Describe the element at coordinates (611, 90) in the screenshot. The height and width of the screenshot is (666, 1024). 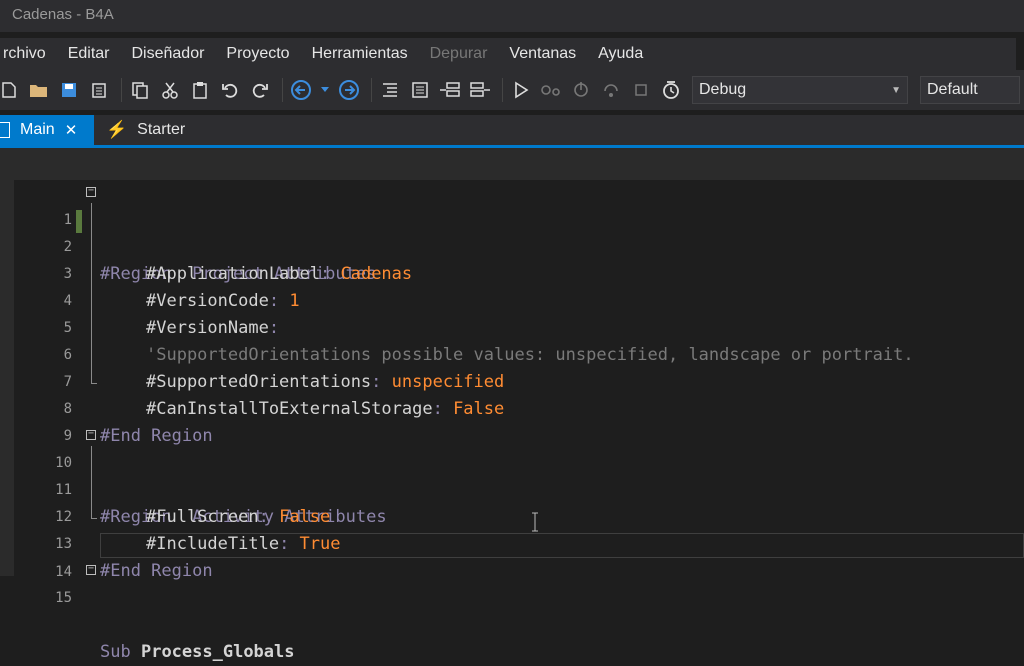
I see `step-over-icon` at that location.